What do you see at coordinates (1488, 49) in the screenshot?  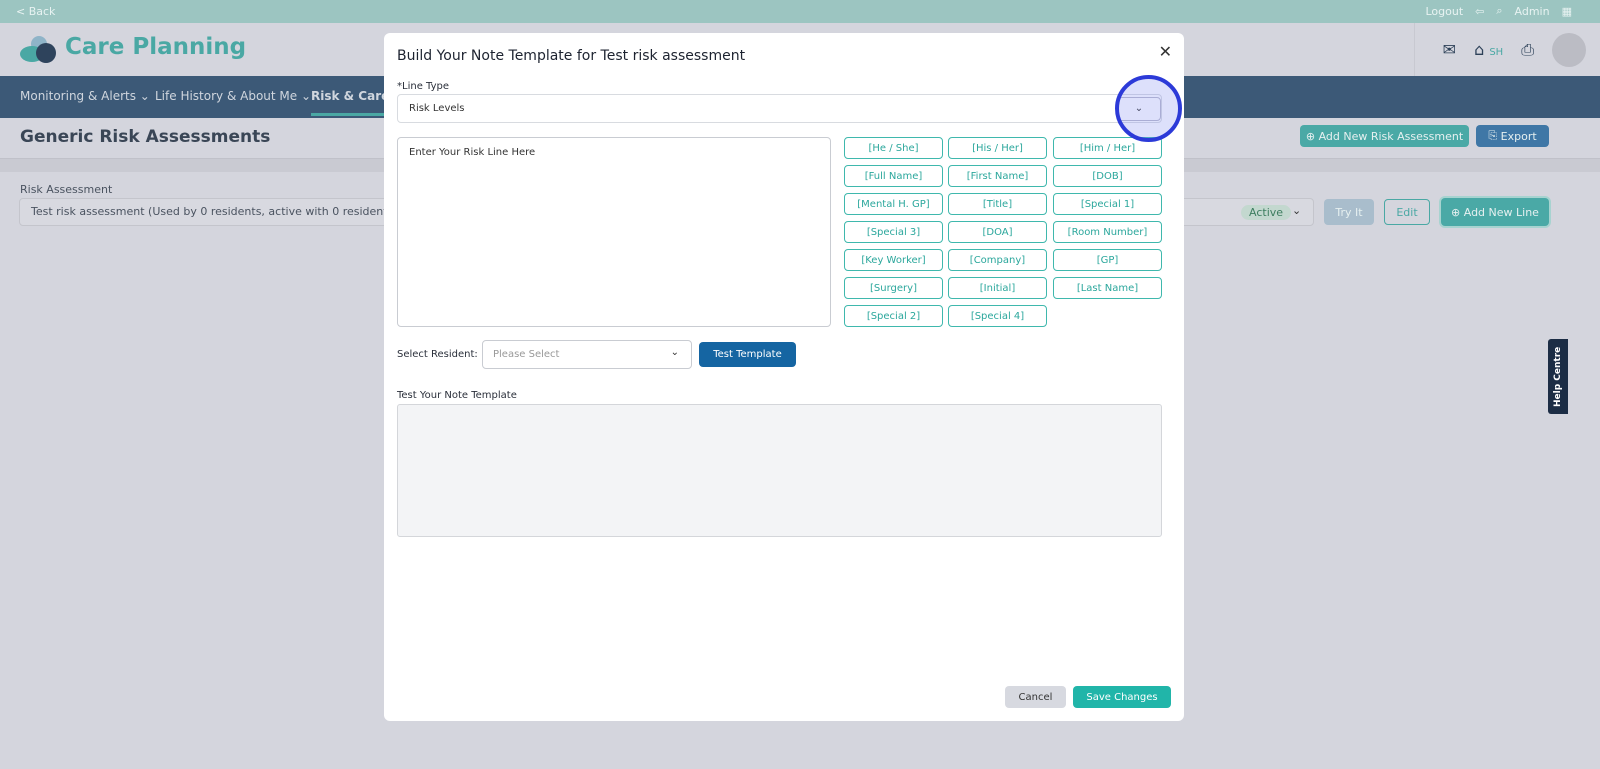 I see `home-icon: ⌂ SH` at bounding box center [1488, 49].